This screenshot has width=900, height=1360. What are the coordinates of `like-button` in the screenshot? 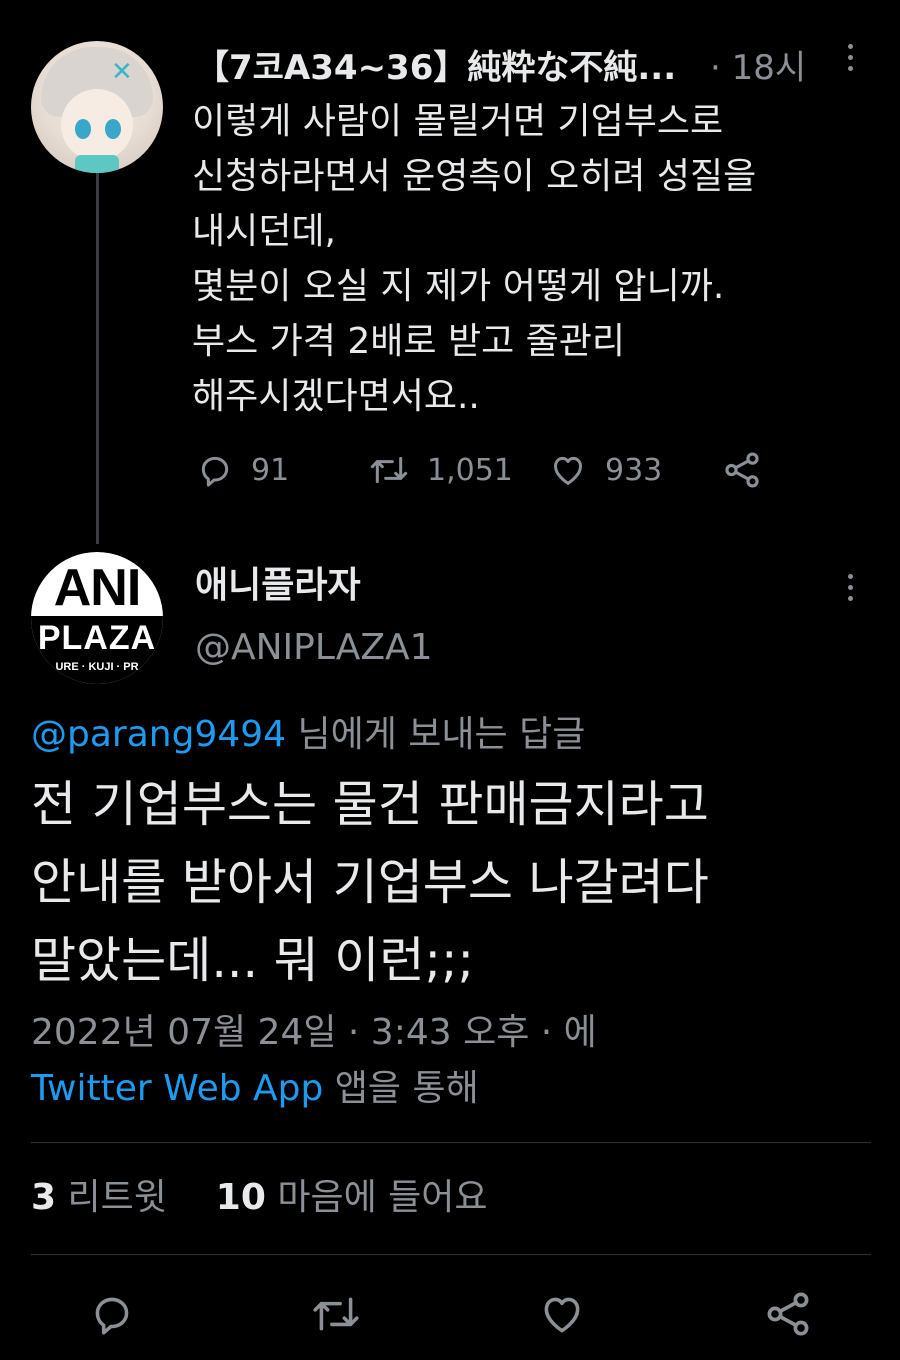 It's located at (562, 1314).